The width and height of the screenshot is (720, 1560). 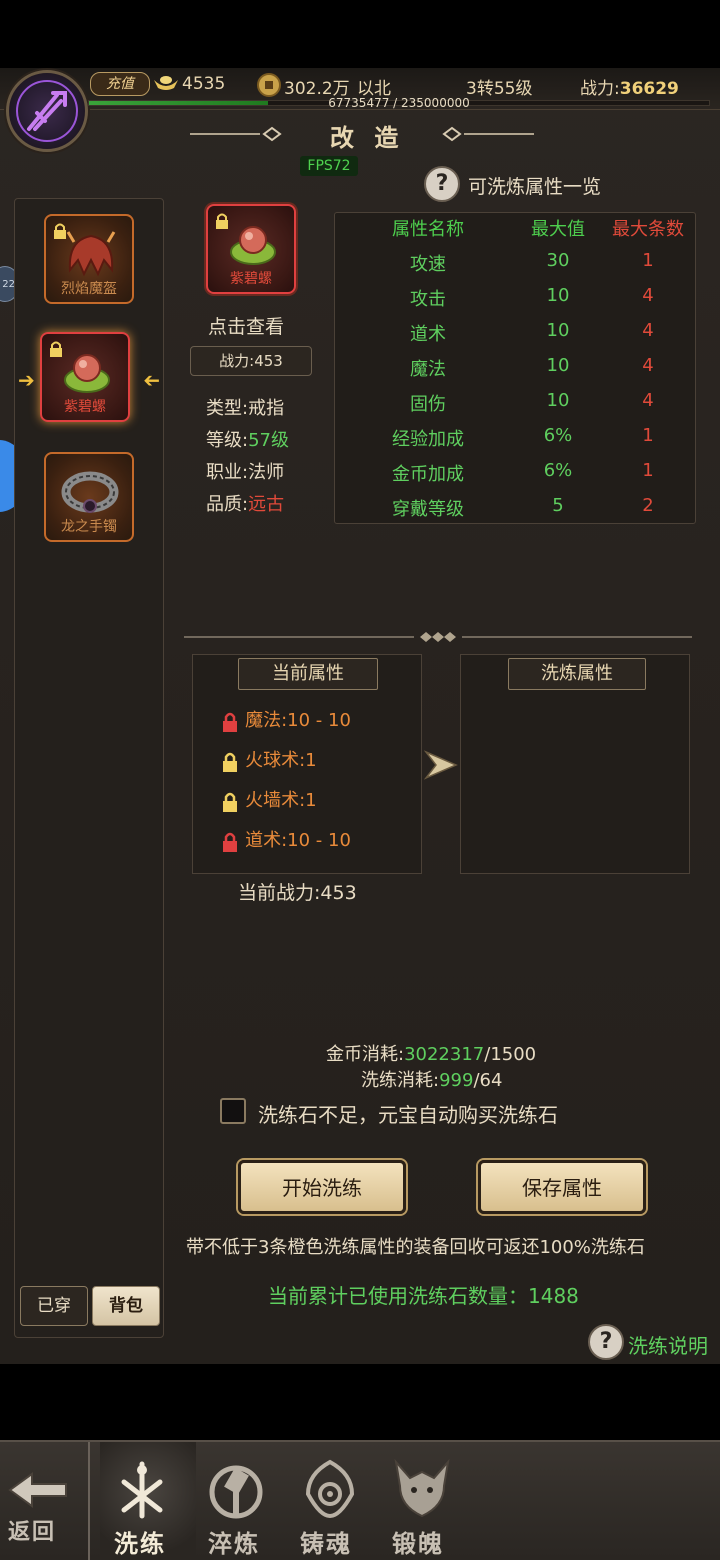 I want to click on demon-forge-icon, so click(x=422, y=1488).